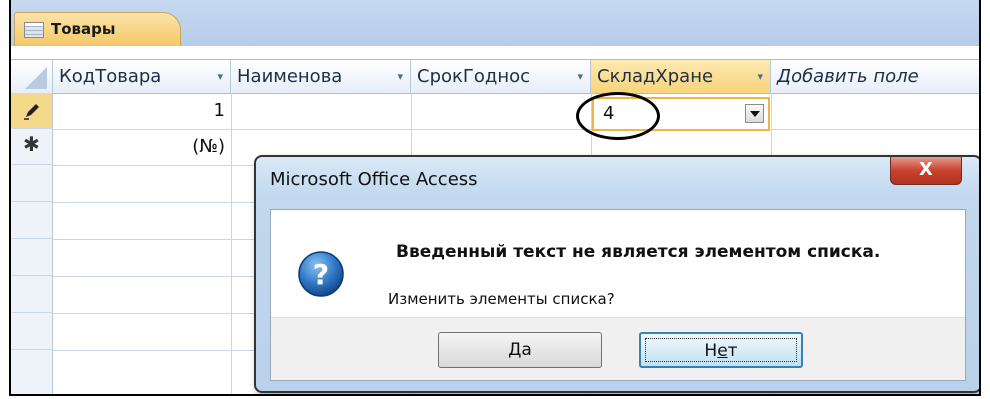 The height and width of the screenshot is (399, 990). I want to click on chevron-down-icon, so click(754, 113).